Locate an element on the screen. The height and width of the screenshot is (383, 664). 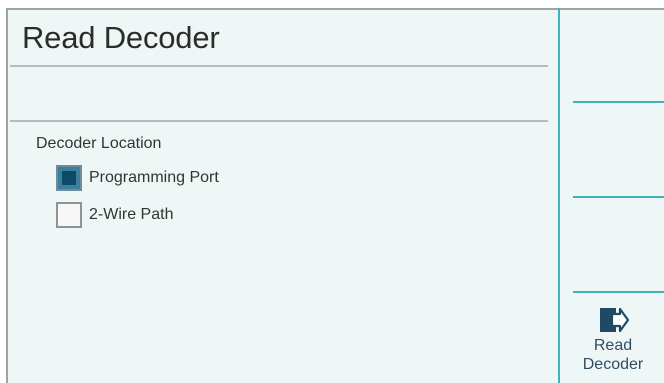
checkbox-checked-mark is located at coordinates (69, 178).